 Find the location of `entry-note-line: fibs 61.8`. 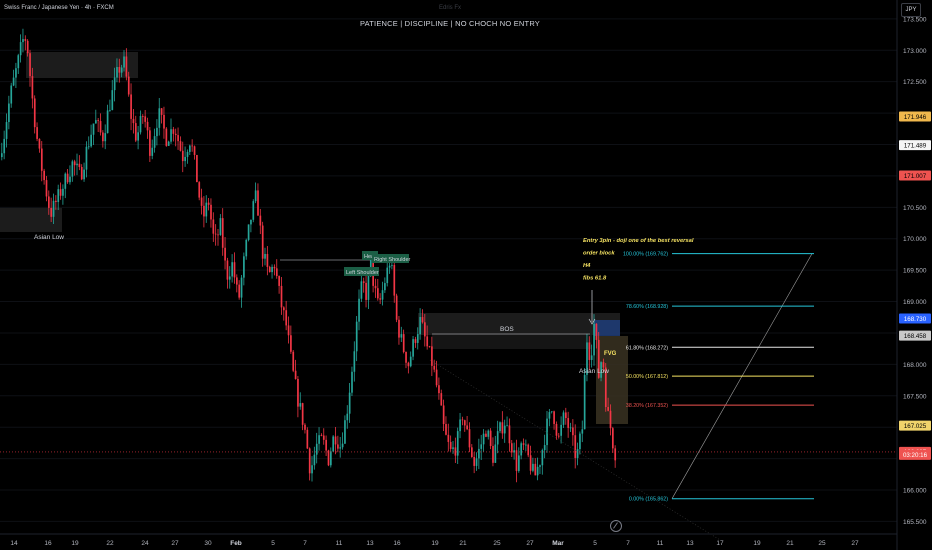

entry-note-line: fibs 61.8 is located at coordinates (595, 279).